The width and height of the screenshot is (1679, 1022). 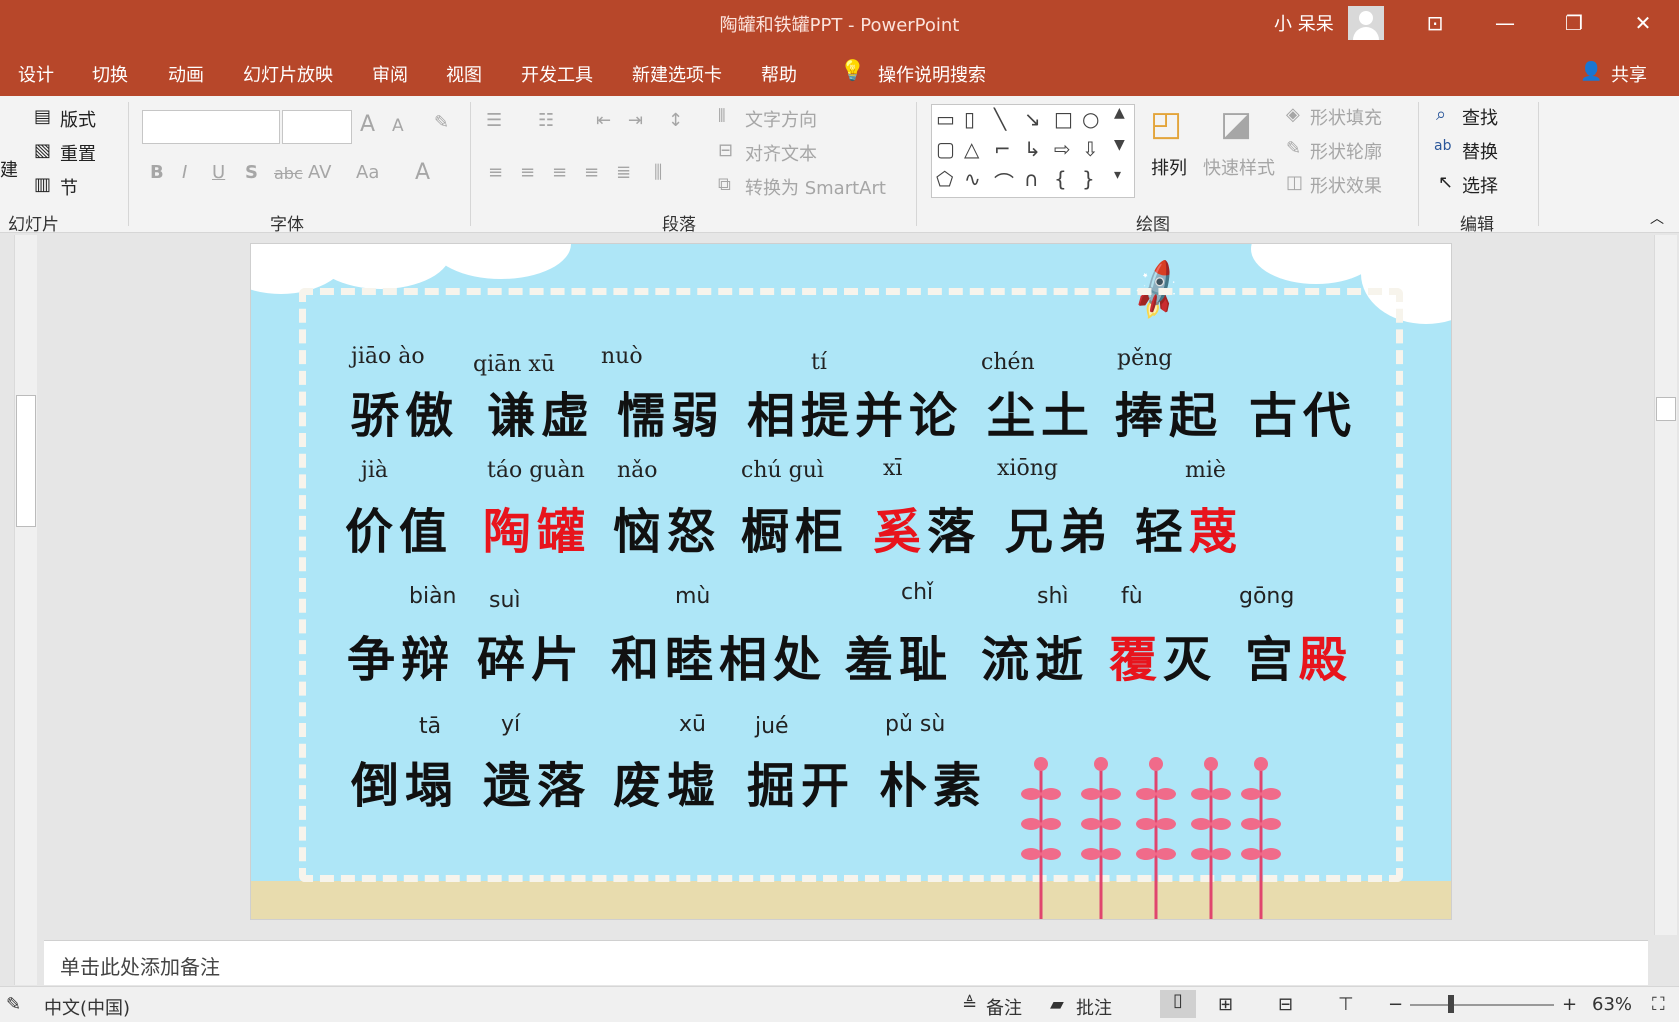 I want to click on ribbon-display-options-icon: ⊡, so click(x=1435, y=23).